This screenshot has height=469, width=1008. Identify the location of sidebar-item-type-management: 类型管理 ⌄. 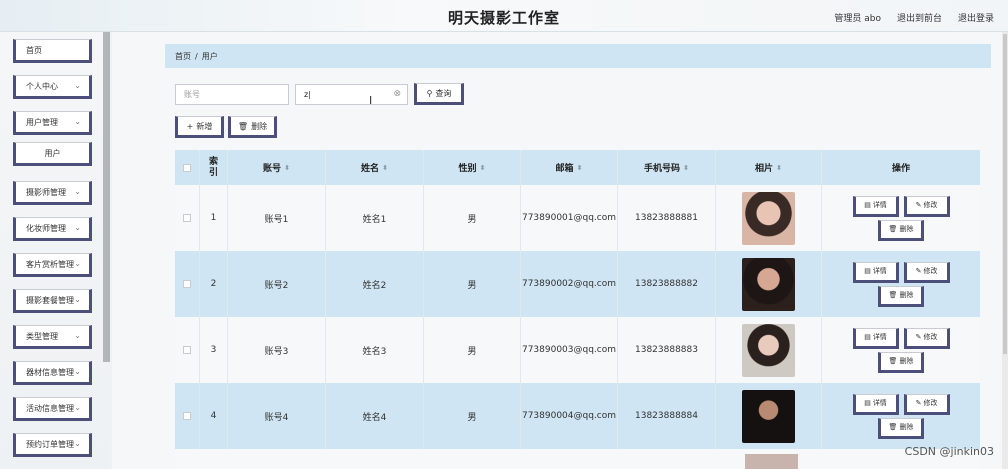
(52, 337).